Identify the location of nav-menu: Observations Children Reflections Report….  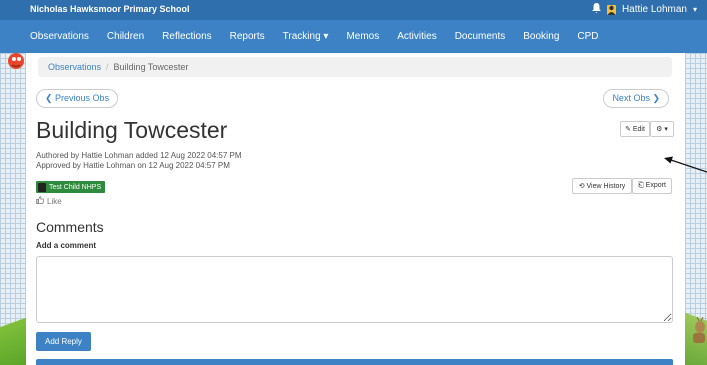
(319, 36).